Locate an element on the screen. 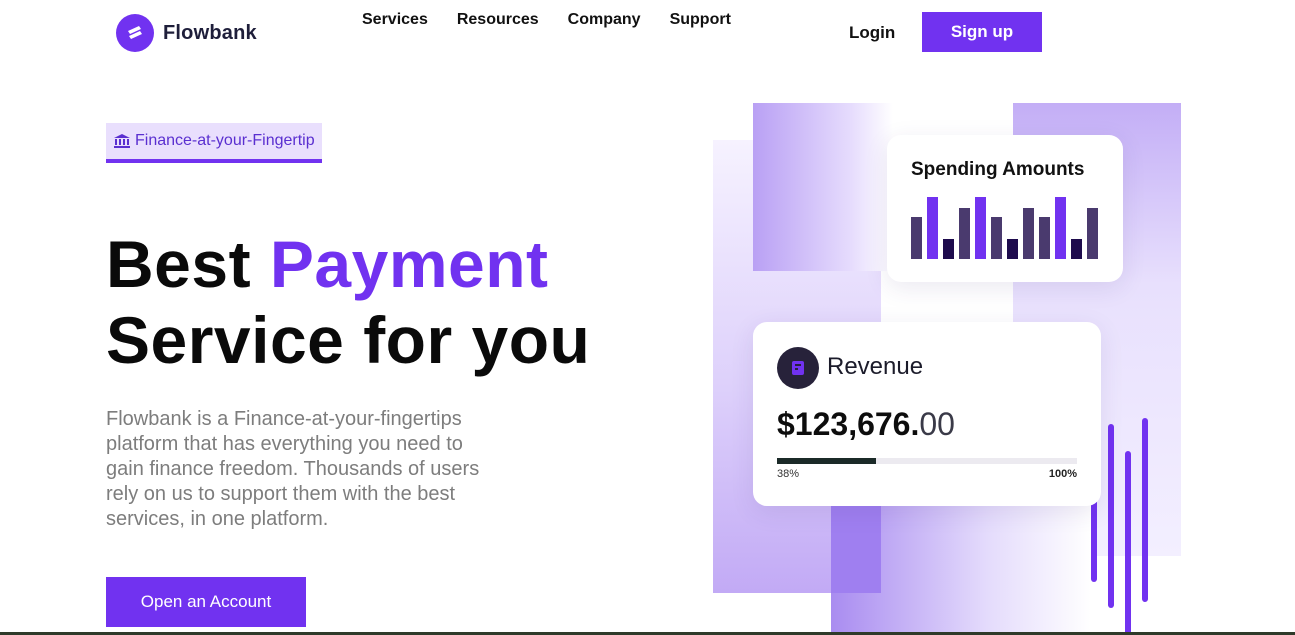 The image size is (1295, 635). nav-company: Company is located at coordinates (604, 20).